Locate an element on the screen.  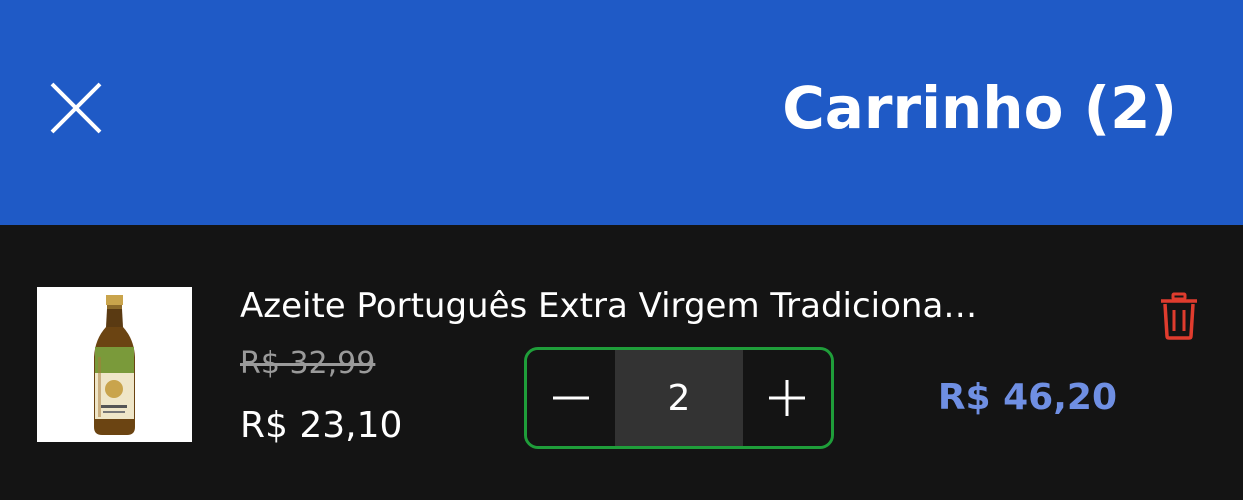
product-price: R$ 23,10 is located at coordinates (321, 425).